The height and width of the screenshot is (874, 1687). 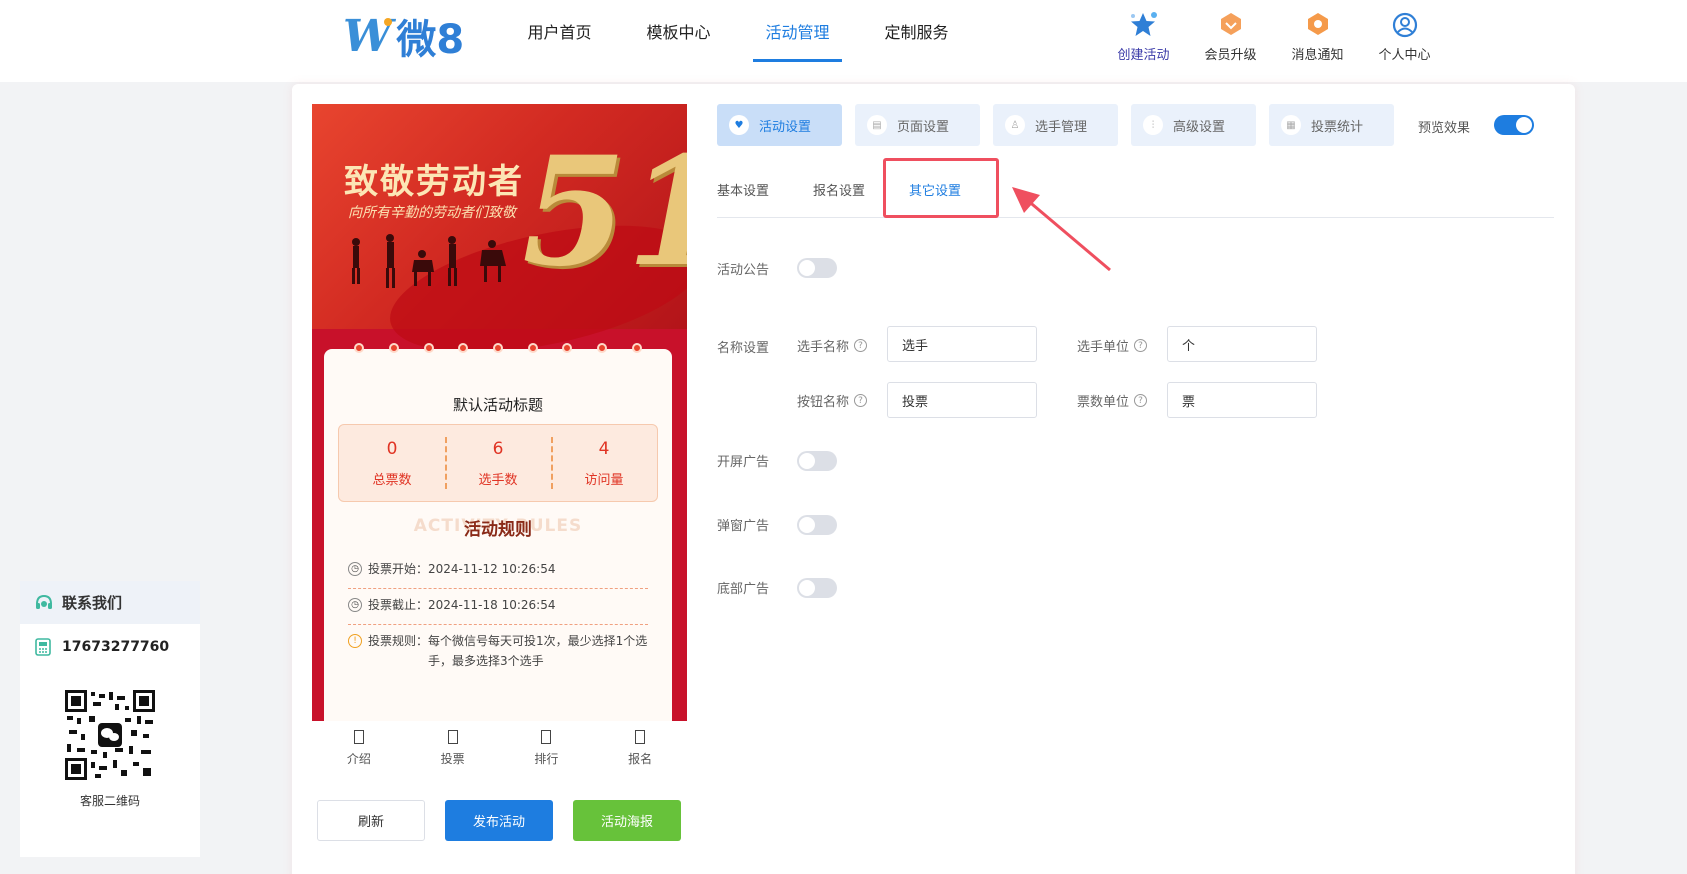 What do you see at coordinates (797, 31) in the screenshot?
I see `nav-activity-management: 活动管理` at bounding box center [797, 31].